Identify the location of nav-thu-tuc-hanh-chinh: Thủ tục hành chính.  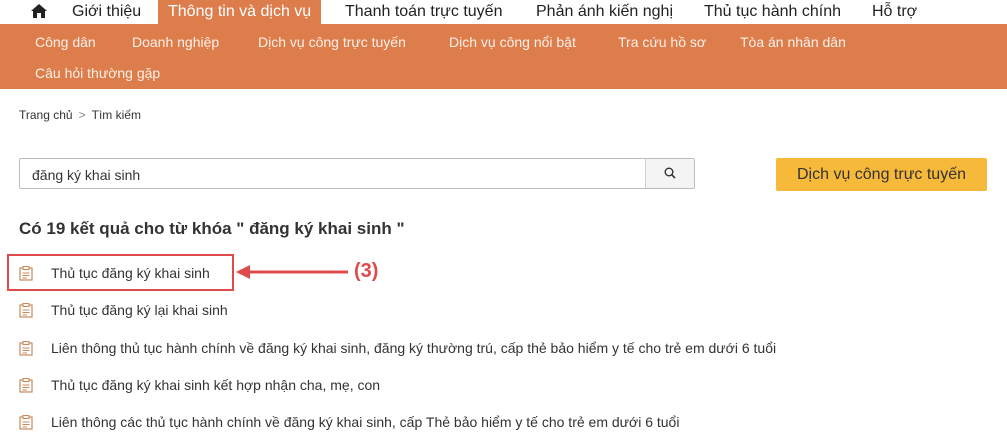
(772, 12).